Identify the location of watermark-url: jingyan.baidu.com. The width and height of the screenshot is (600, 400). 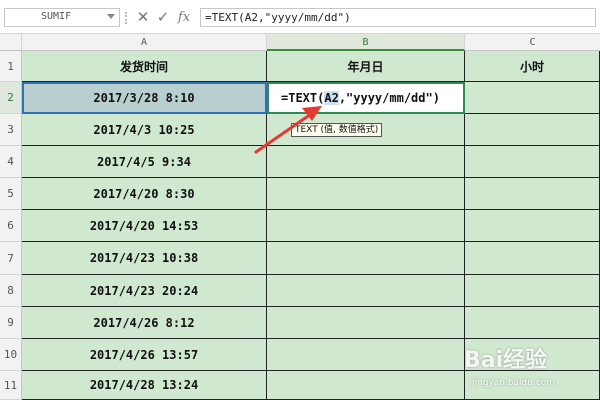
(514, 383).